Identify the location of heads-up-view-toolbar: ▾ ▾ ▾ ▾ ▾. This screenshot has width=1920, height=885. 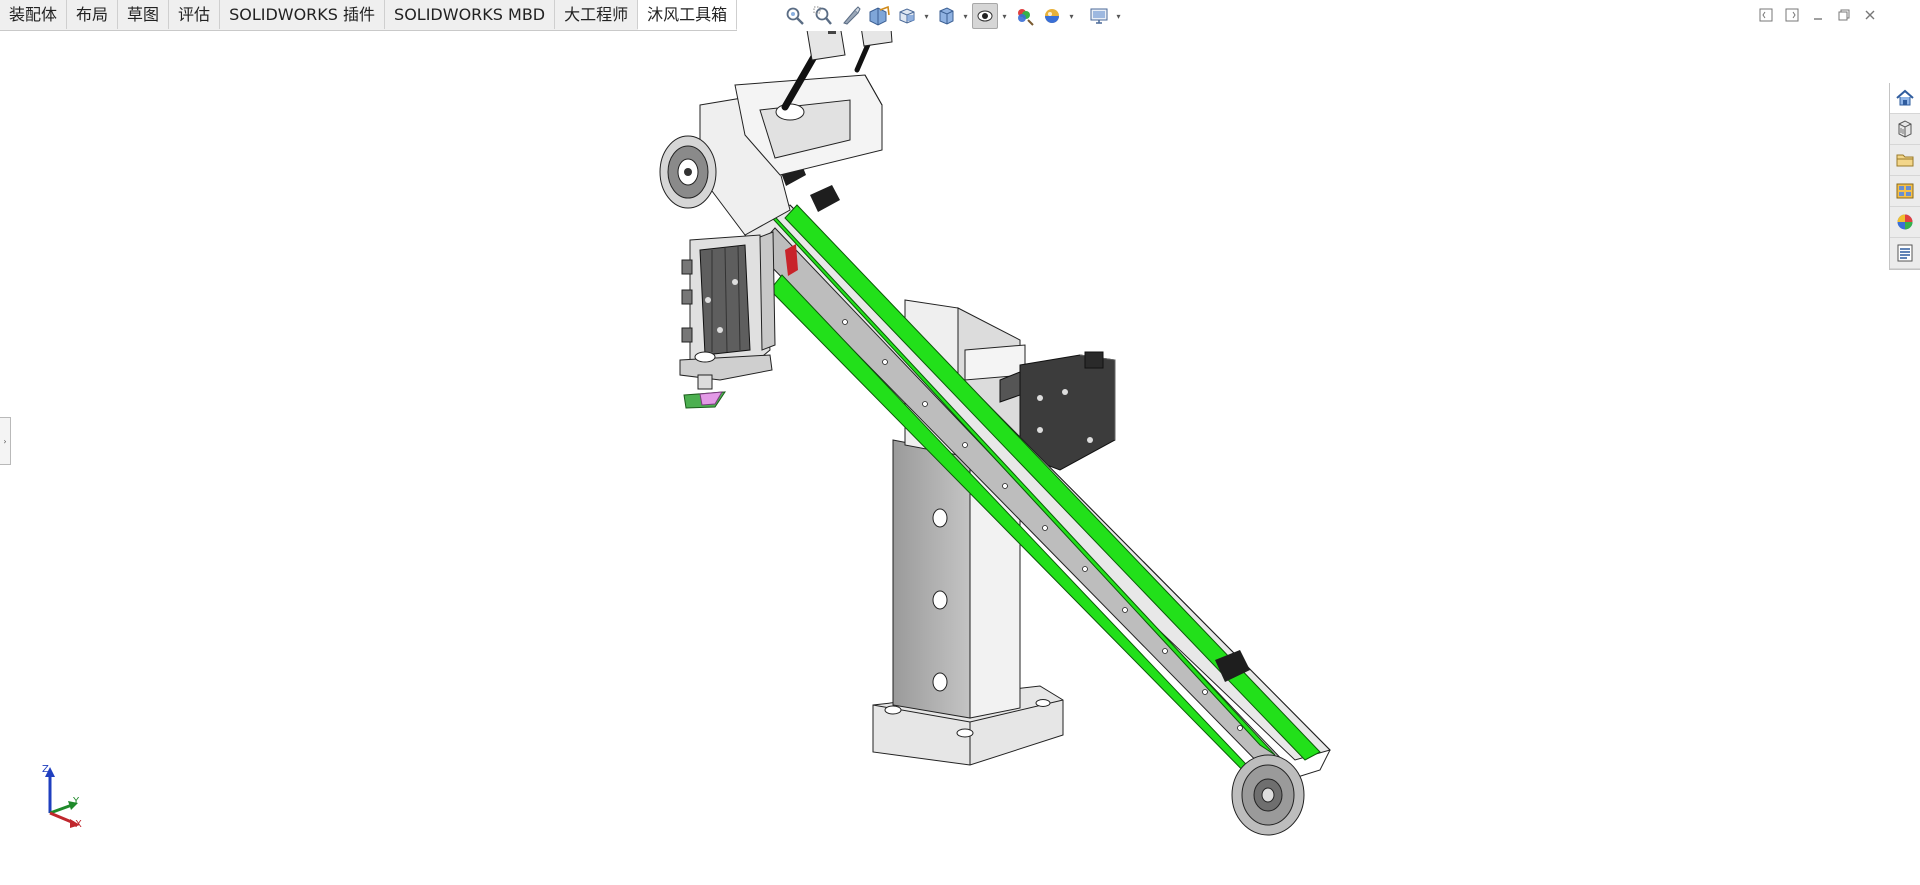
(952, 16).